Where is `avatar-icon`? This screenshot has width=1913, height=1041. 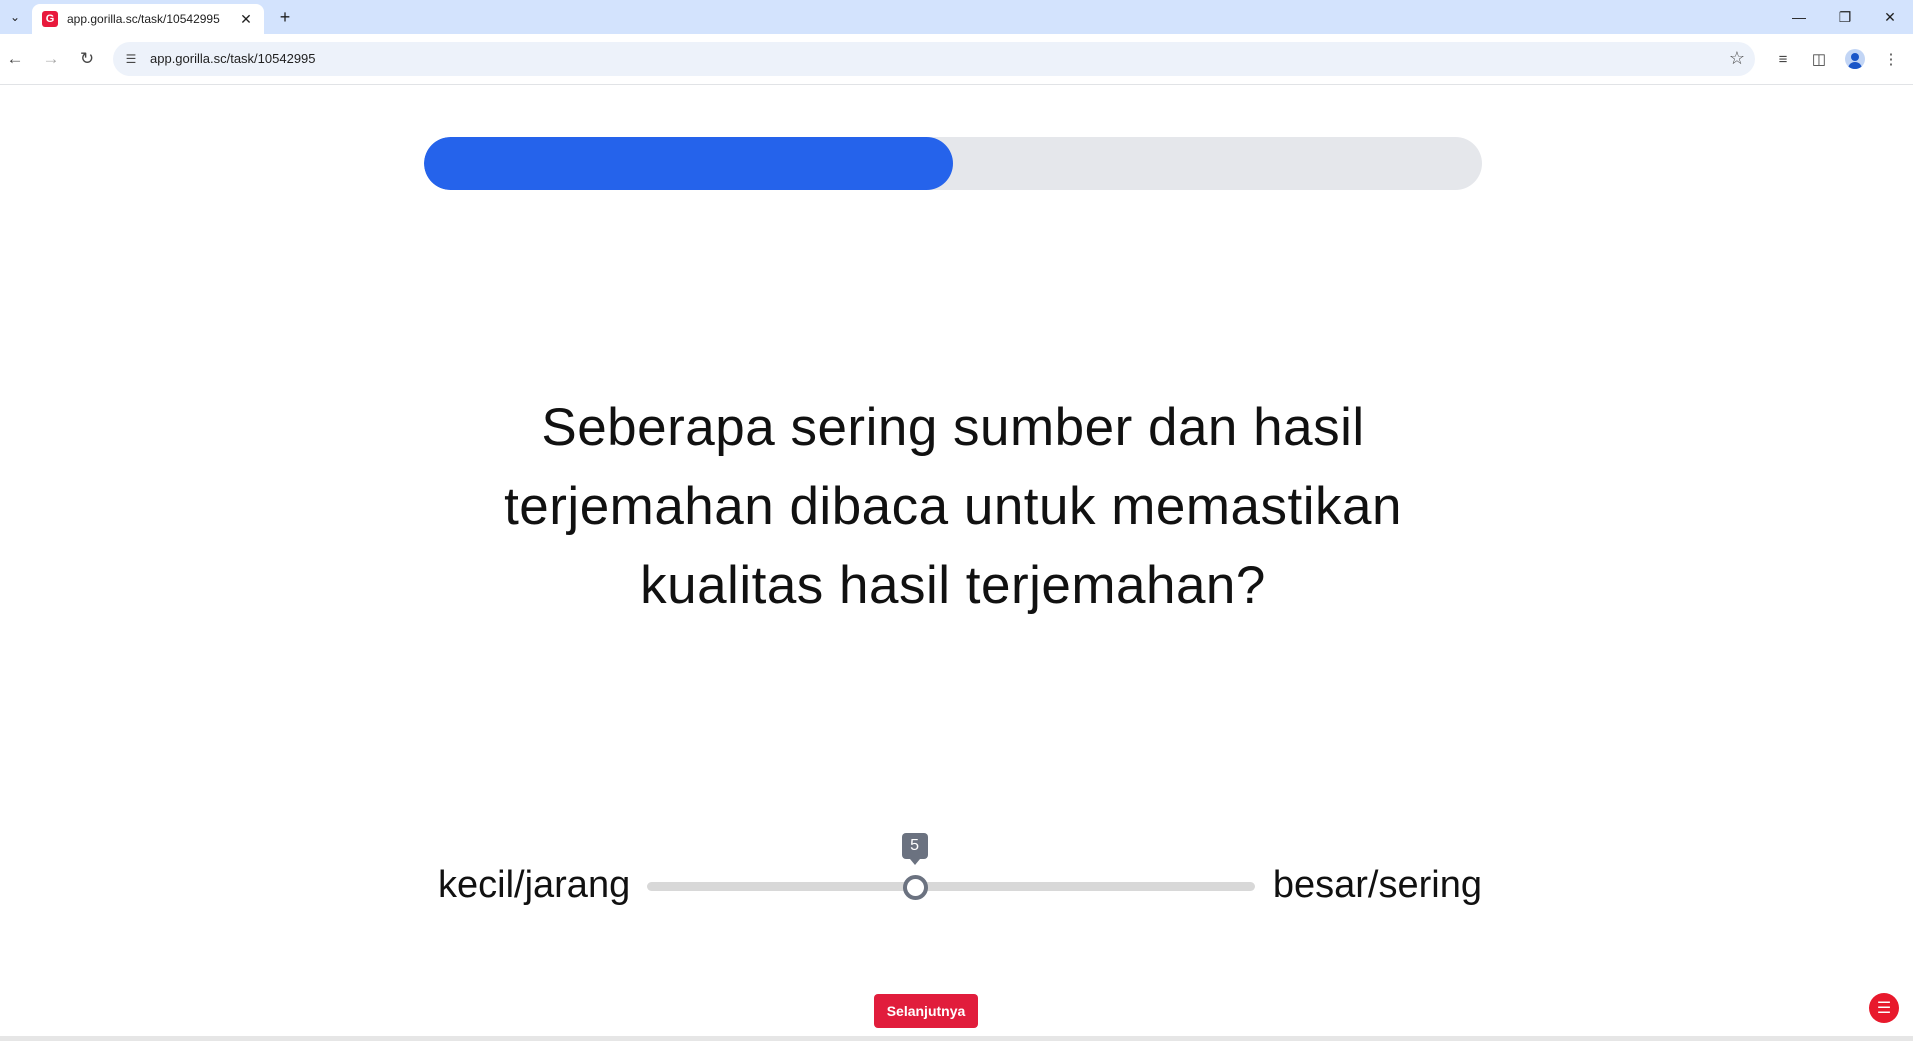
avatar-icon is located at coordinates (1855, 59).